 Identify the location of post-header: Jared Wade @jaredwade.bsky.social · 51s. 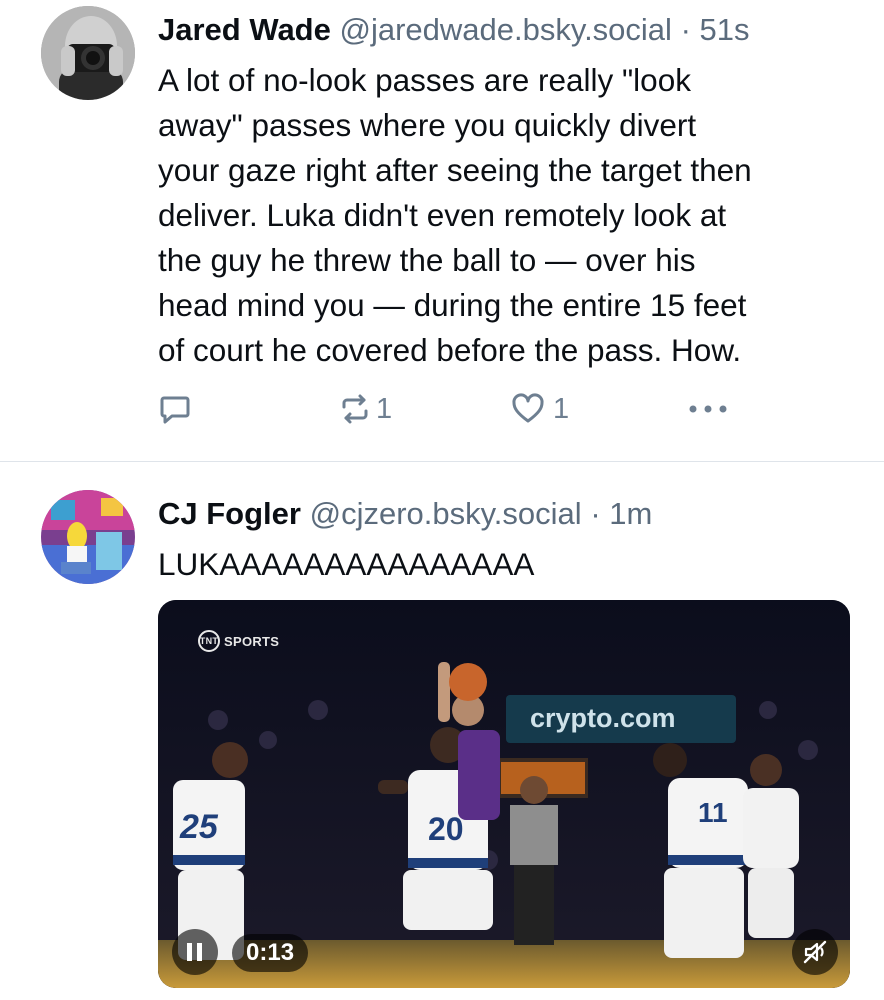
(454, 30).